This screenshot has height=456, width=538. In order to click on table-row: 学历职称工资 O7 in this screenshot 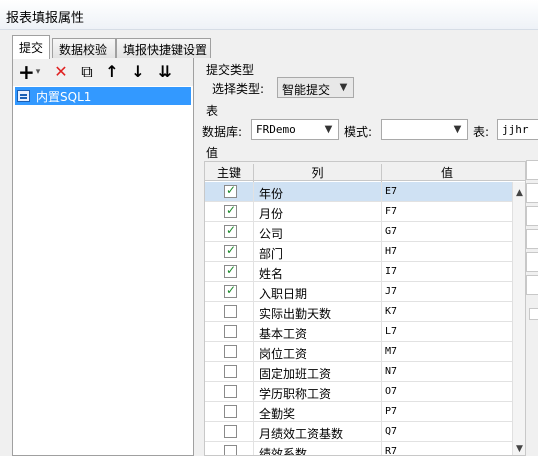, I will do `click(358, 392)`.